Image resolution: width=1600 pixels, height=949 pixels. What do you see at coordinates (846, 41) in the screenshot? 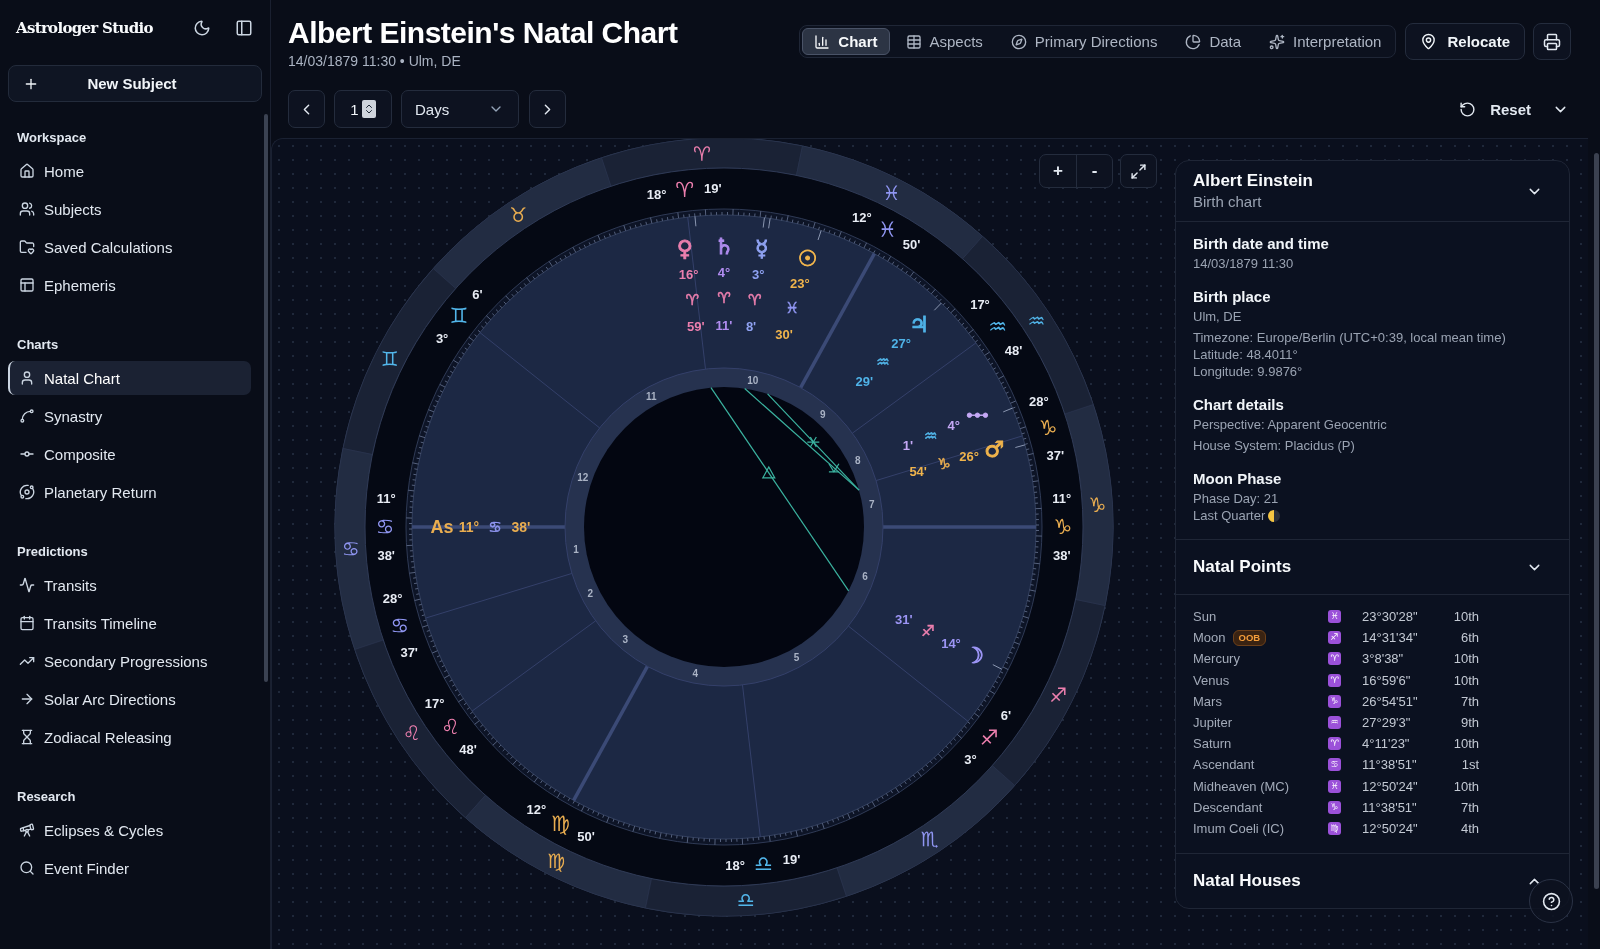
I see `view-tab: Chart` at bounding box center [846, 41].